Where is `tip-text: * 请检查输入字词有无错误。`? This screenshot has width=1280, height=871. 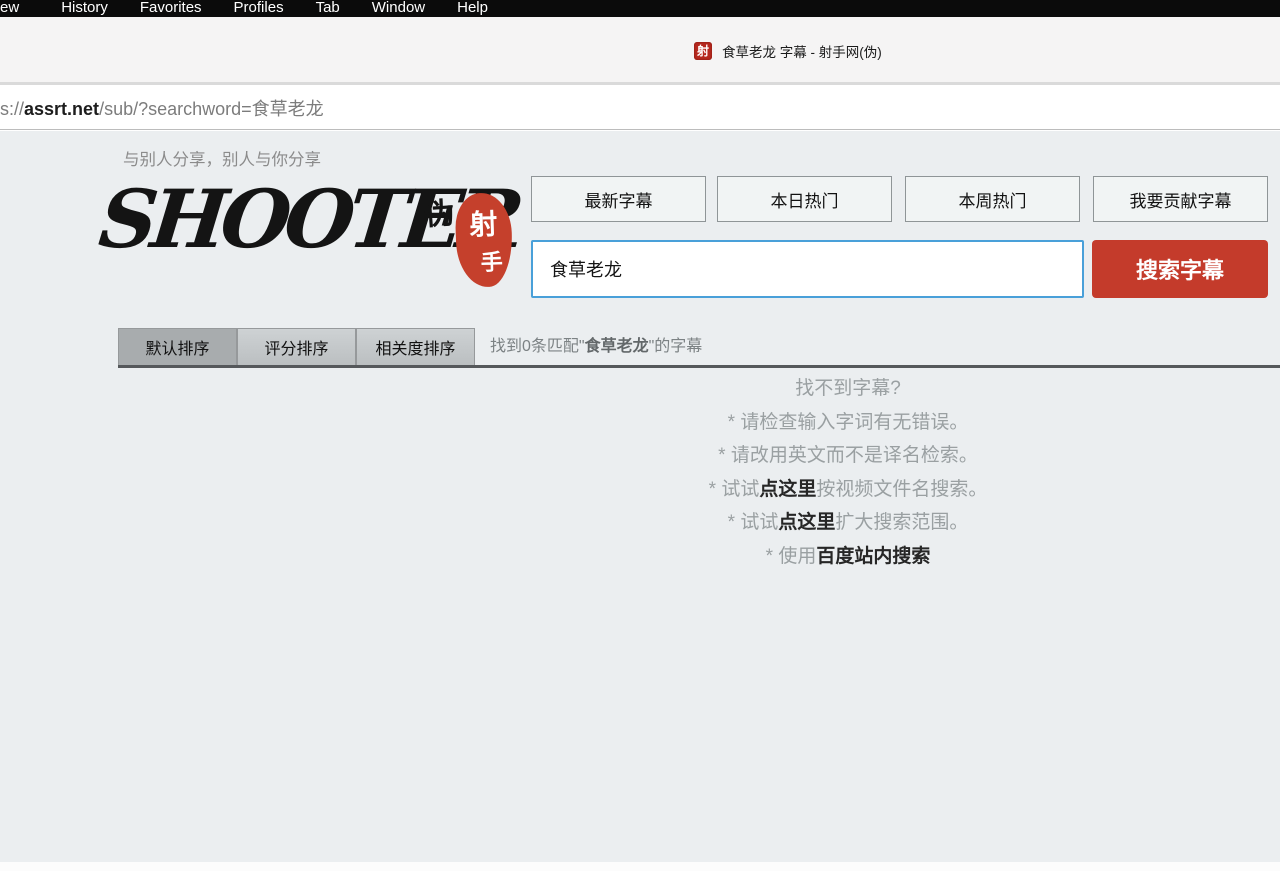
tip-text: * 请检查输入字词有无错误。 is located at coordinates (848, 422).